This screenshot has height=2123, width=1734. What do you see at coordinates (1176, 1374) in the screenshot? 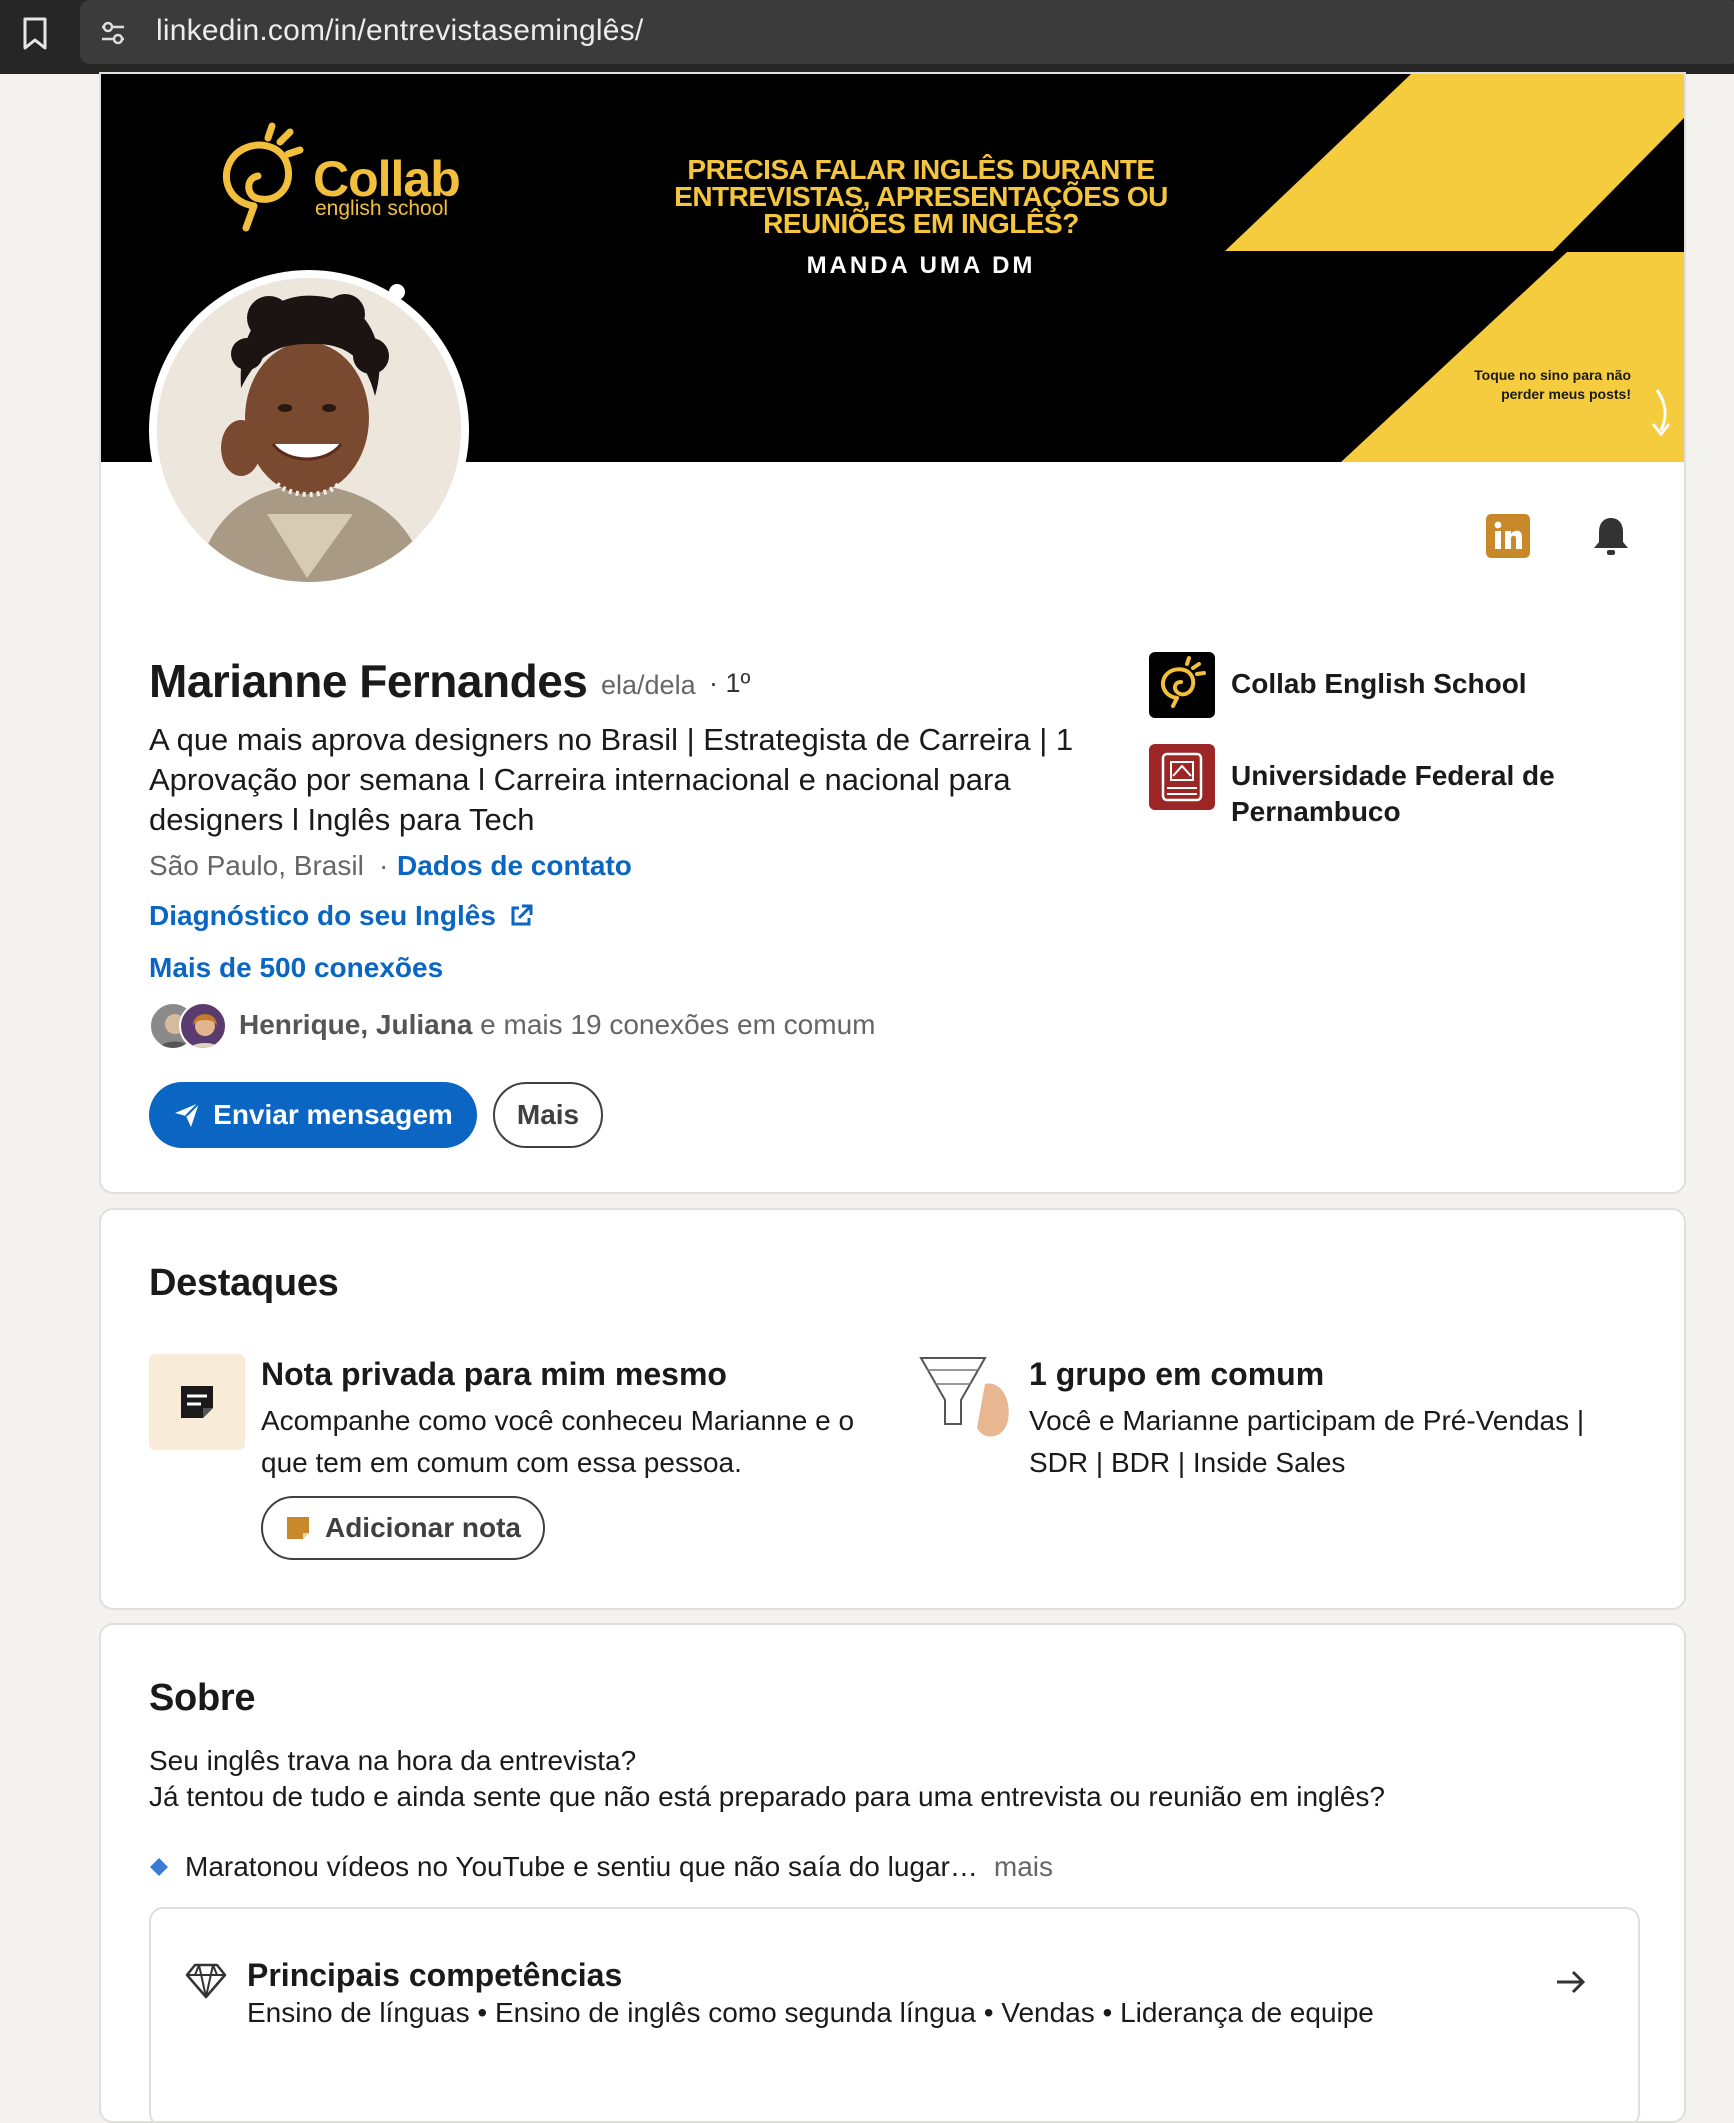
I see `group-title: 1 grupo em comum` at bounding box center [1176, 1374].